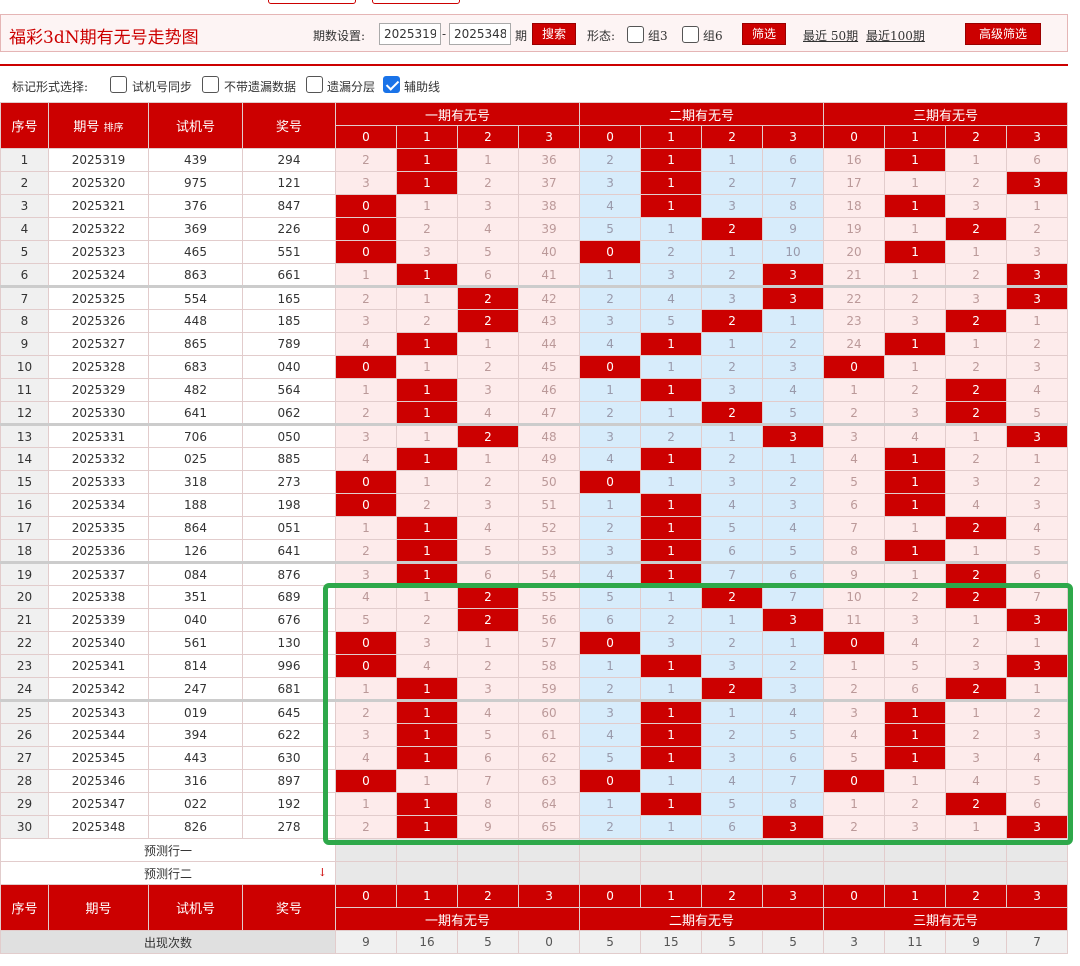 The height and width of the screenshot is (966, 1080). What do you see at coordinates (549, 160) in the screenshot?
I see `miss-cell: 36` at bounding box center [549, 160].